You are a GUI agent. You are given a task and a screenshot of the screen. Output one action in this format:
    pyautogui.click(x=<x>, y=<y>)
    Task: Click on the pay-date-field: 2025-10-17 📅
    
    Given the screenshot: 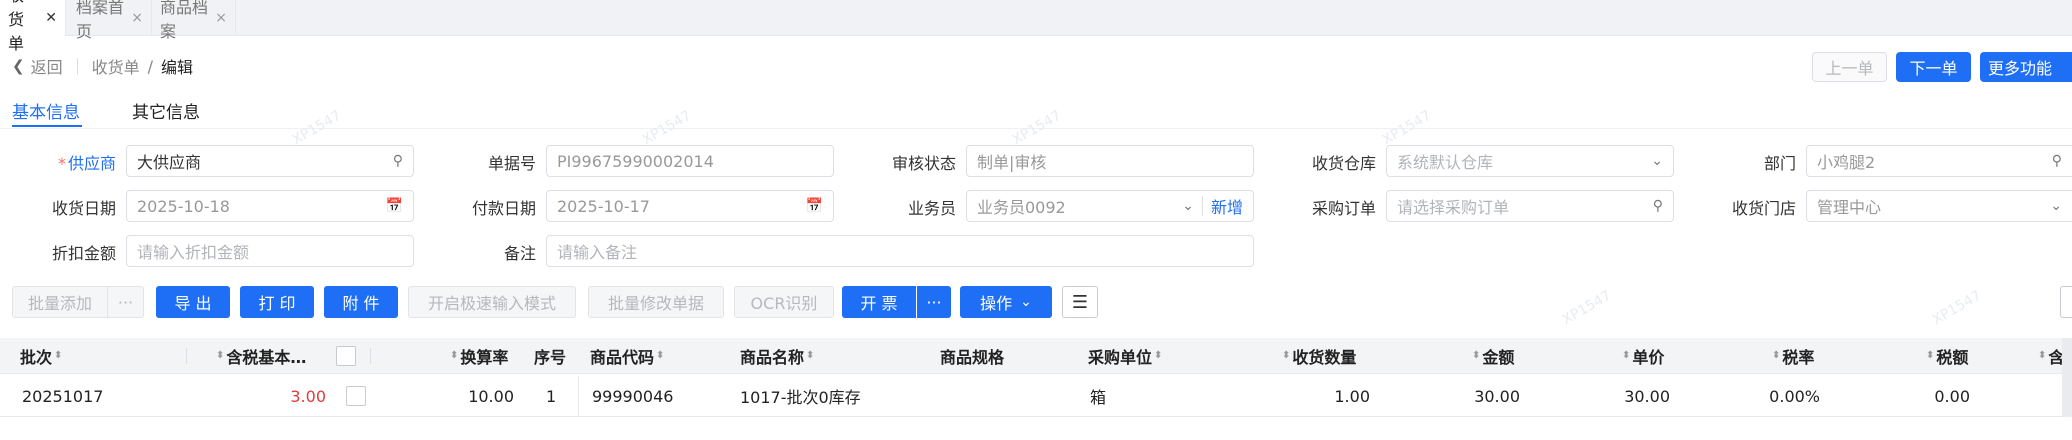 What is the action you would take?
    pyautogui.click(x=690, y=206)
    